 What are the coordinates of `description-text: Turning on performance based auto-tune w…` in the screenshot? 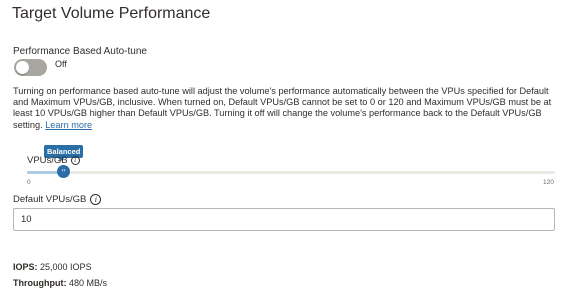 It's located at (282, 108).